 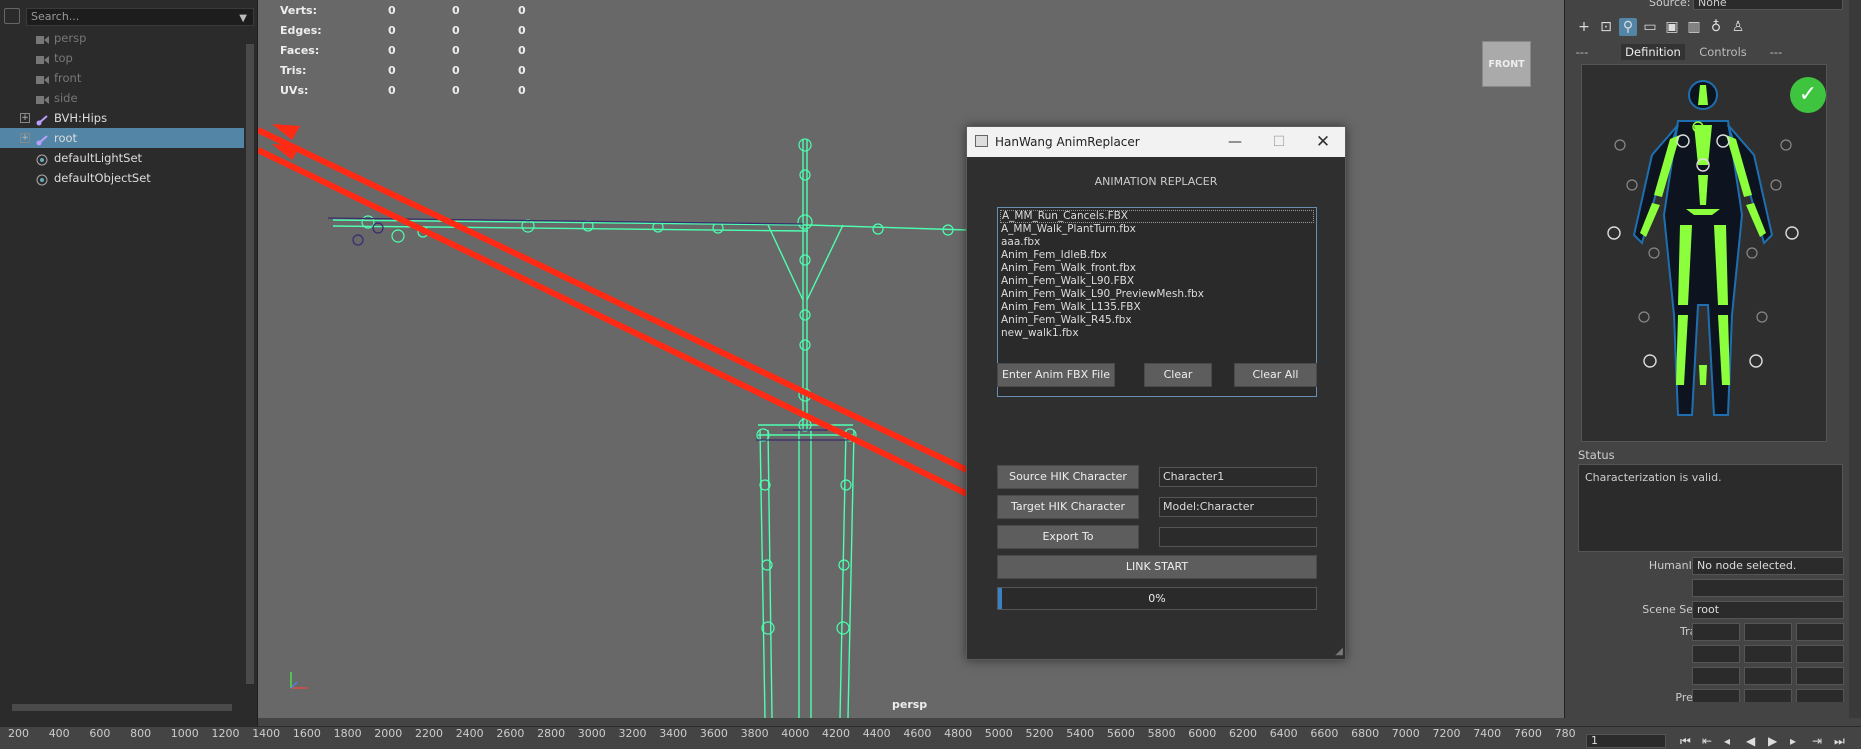 I want to click on file-list-item: Anim_Fem_IdleB.fbx, so click(x=1157, y=255).